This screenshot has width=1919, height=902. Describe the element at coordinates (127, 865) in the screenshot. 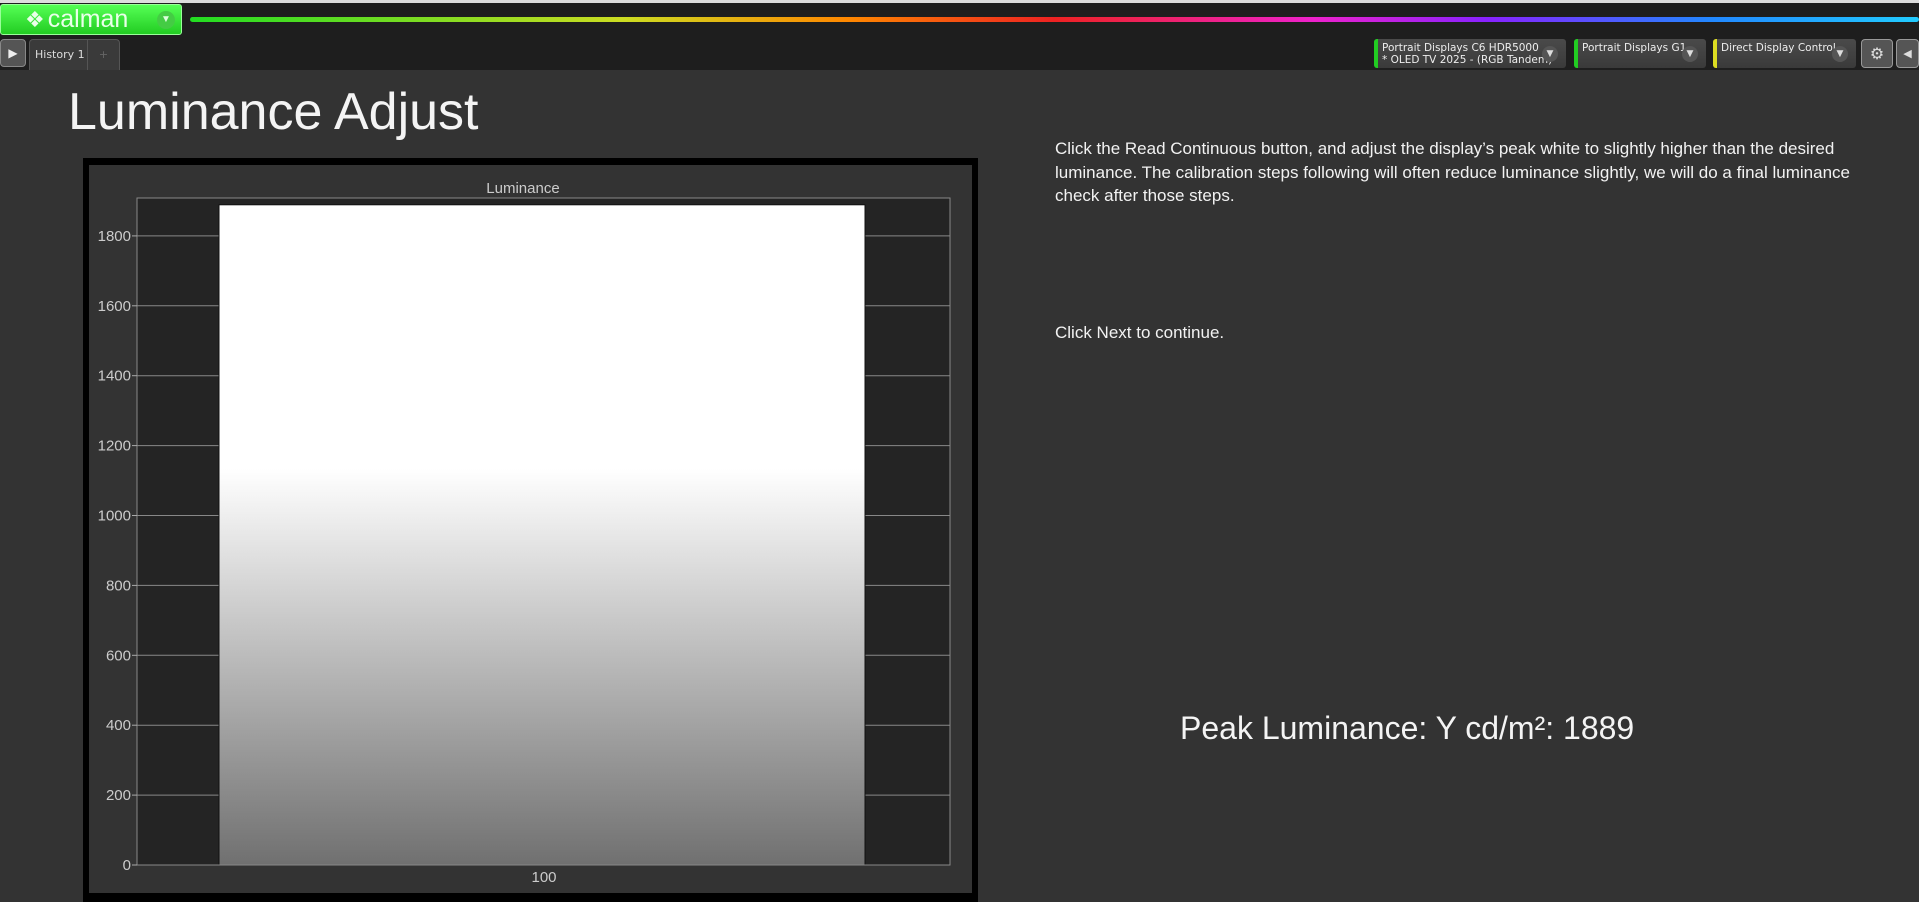

I see `y-tick-label: 0` at that location.